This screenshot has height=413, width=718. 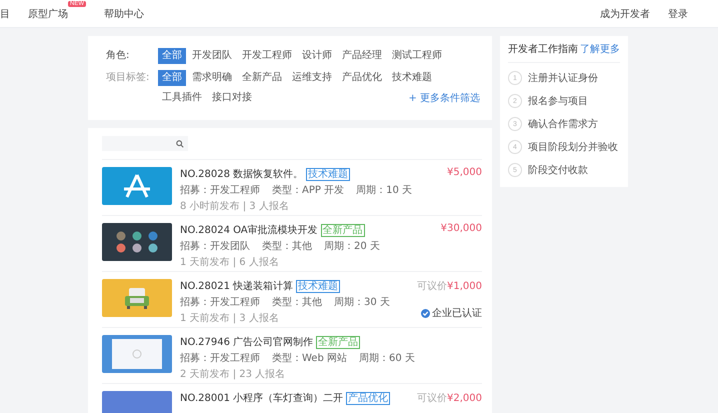 I want to click on project-price: ¥5,000, so click(x=464, y=172).